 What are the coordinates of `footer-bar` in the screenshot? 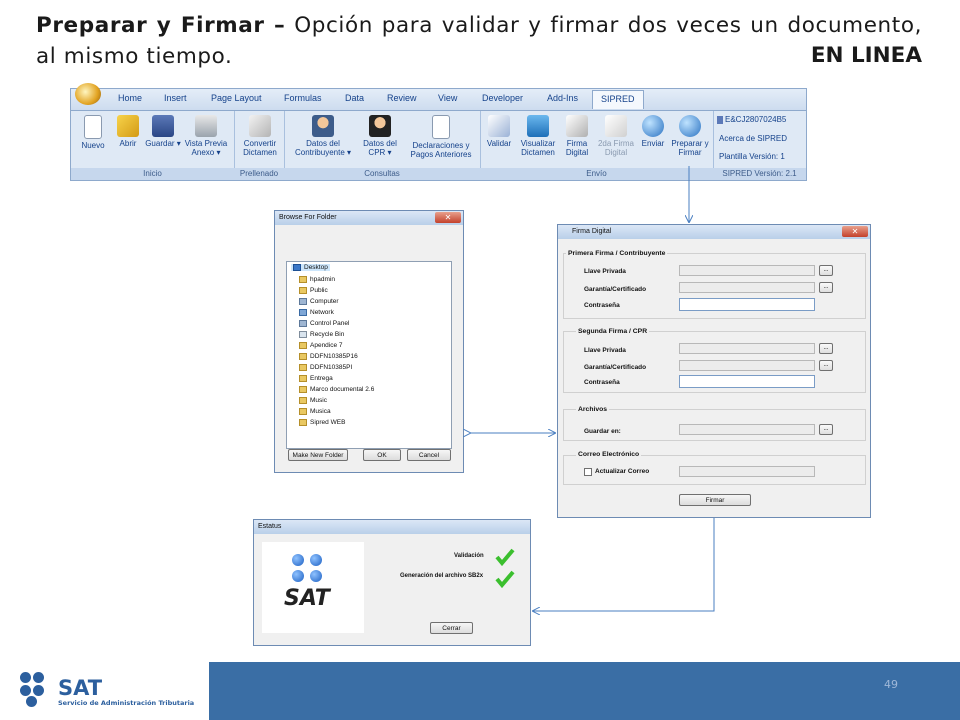 It's located at (584, 691).